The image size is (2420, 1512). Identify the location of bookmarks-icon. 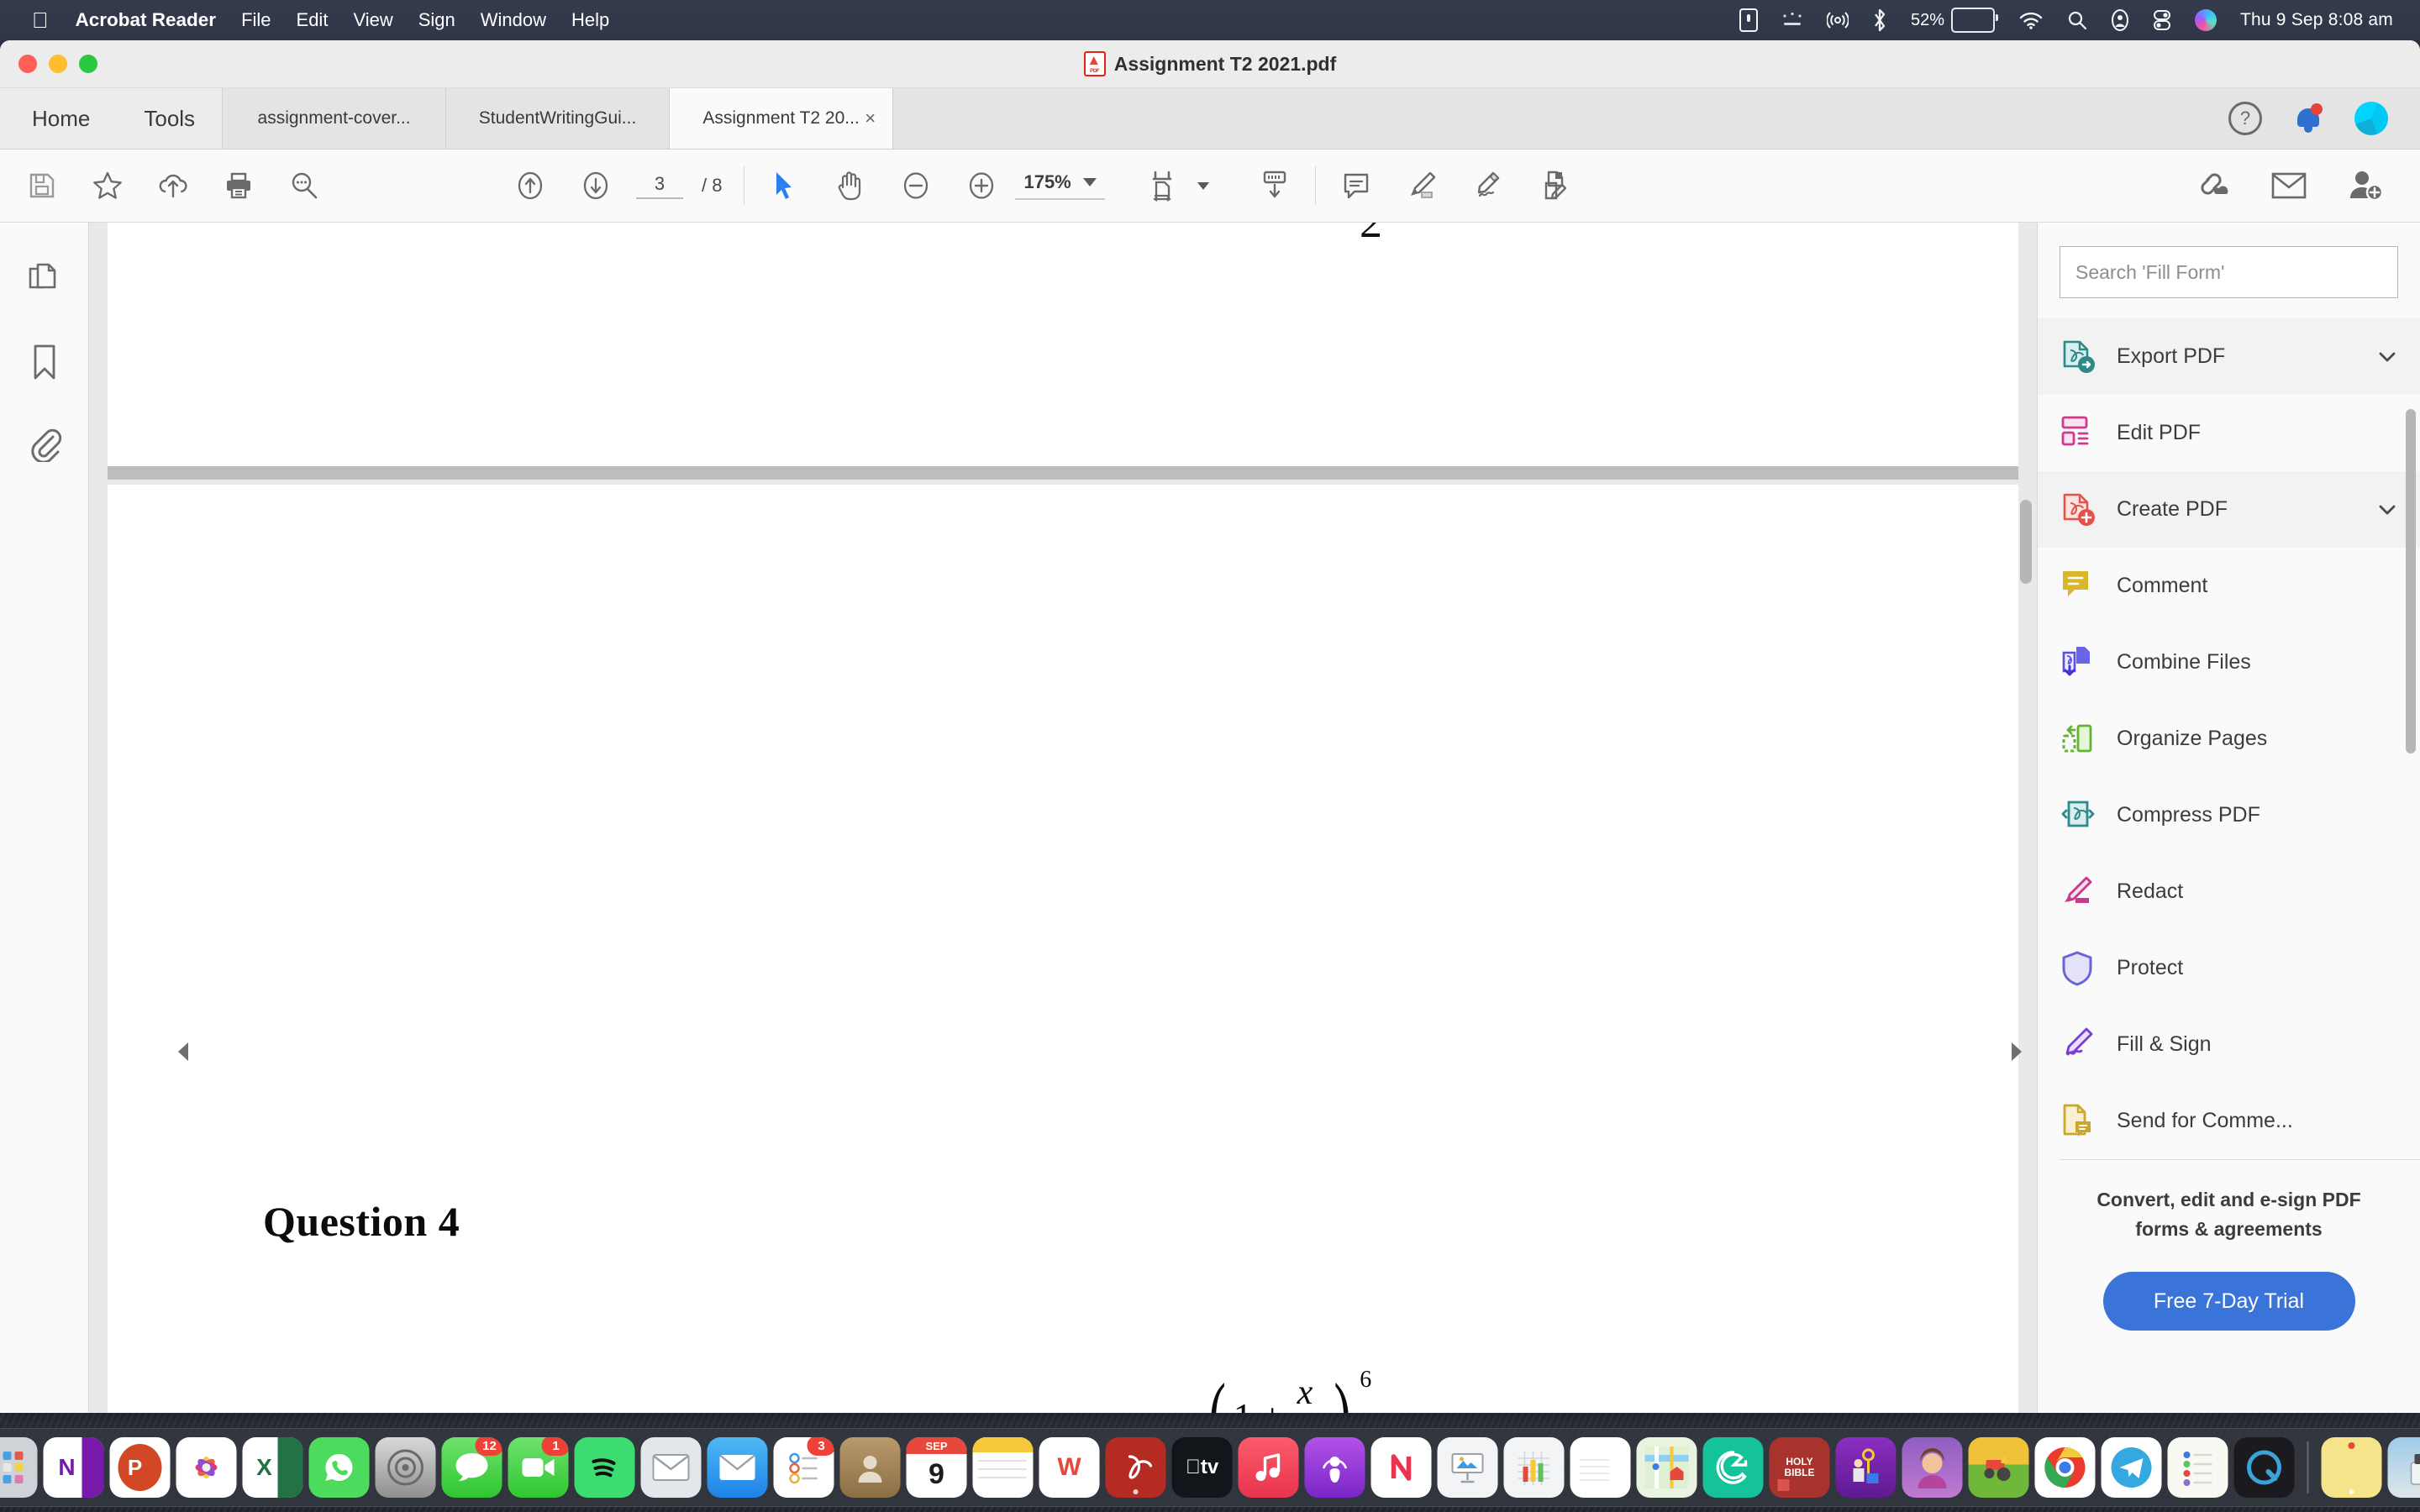
(44, 362).